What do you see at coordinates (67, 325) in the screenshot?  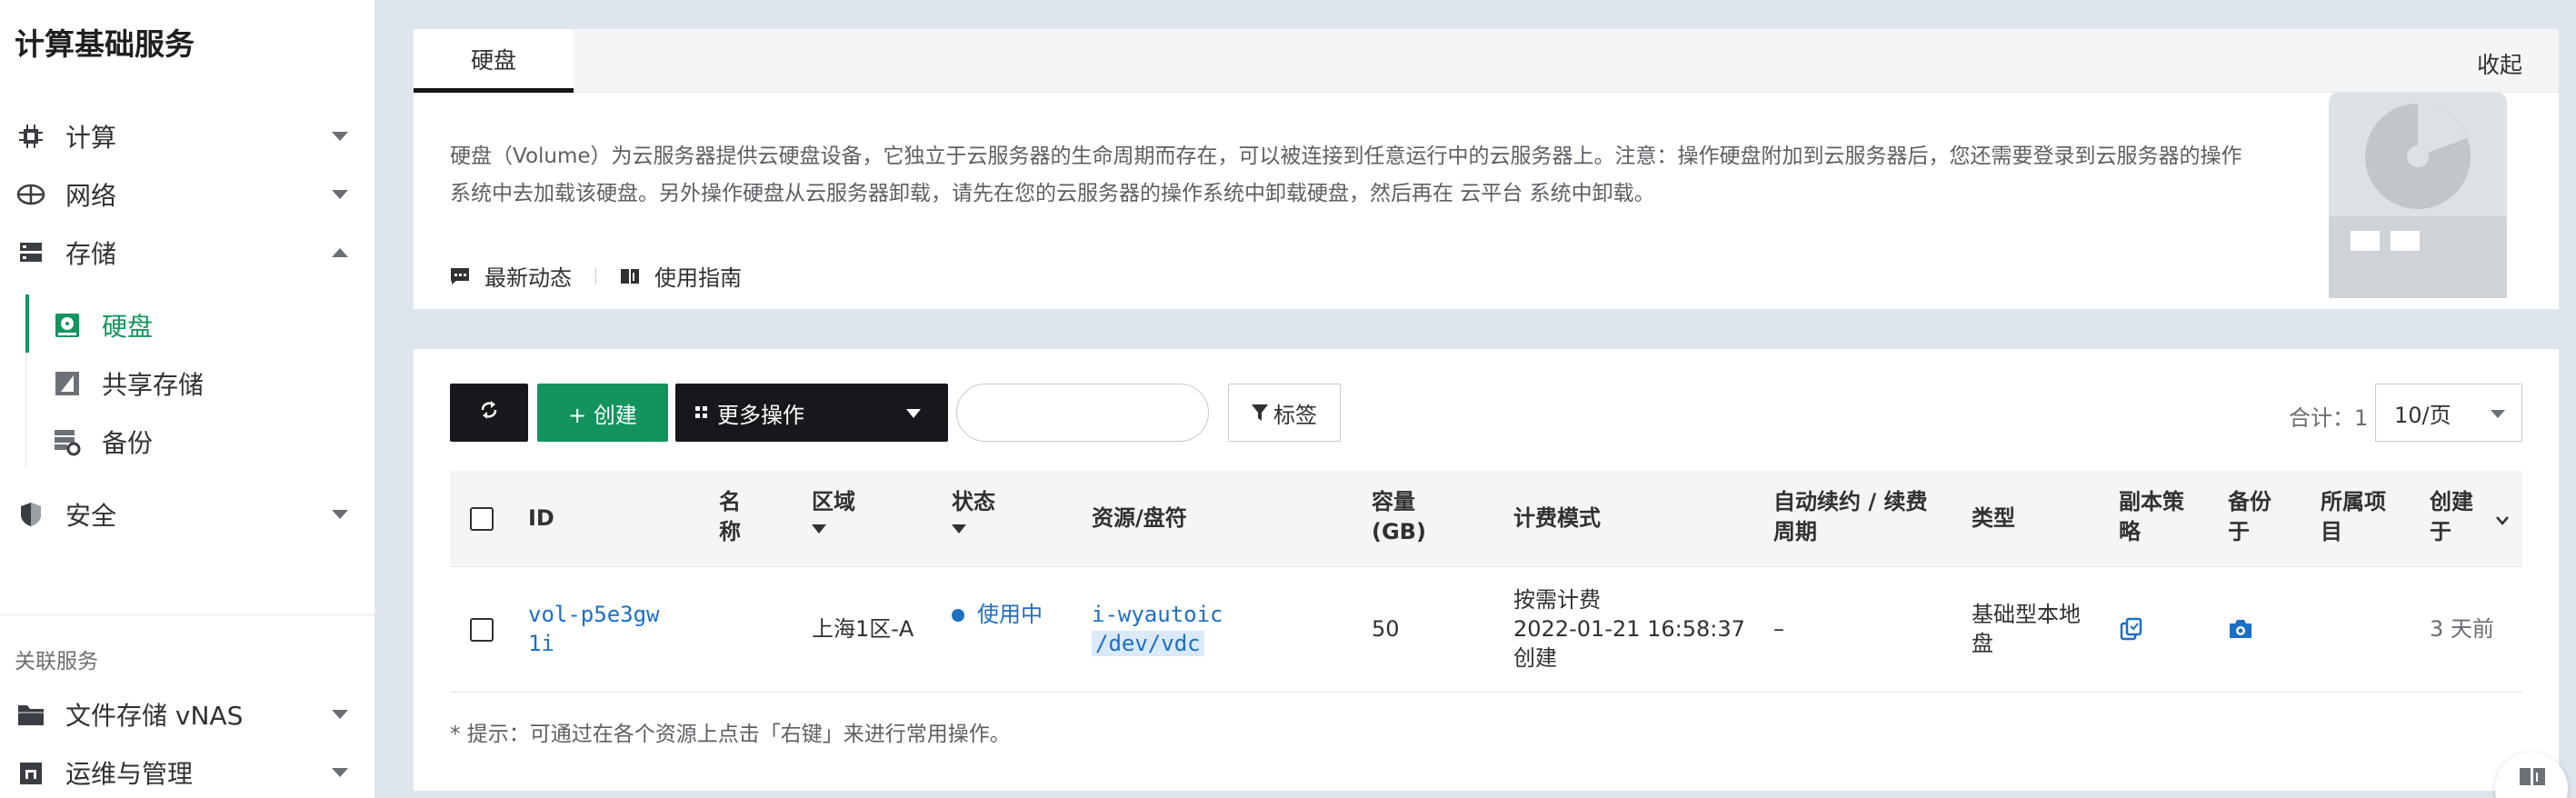 I see `disk-icon` at bounding box center [67, 325].